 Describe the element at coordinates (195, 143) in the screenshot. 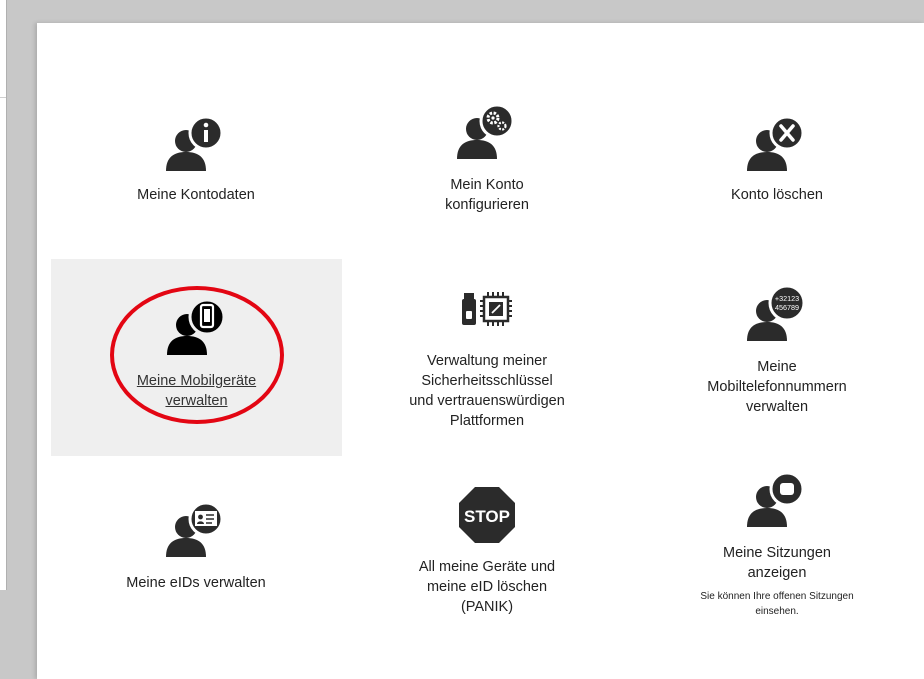

I see `user-info-icon` at that location.